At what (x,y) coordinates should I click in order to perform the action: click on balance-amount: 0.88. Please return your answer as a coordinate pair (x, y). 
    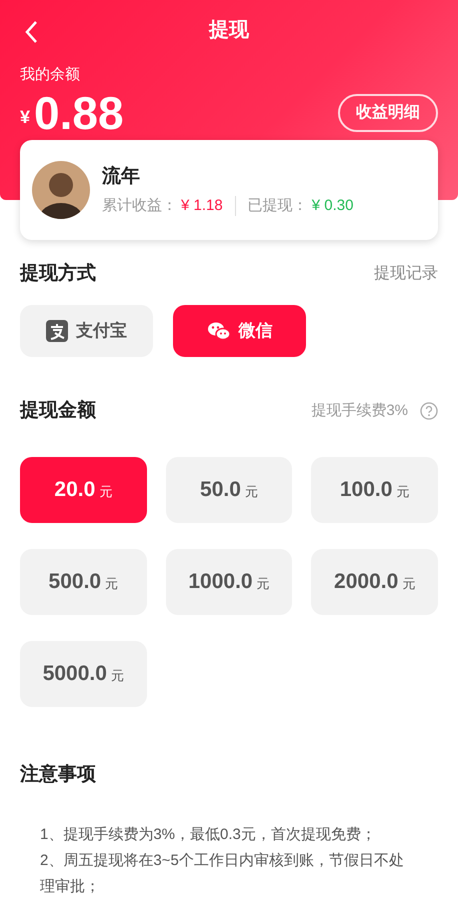
    Looking at the image, I should click on (79, 112).